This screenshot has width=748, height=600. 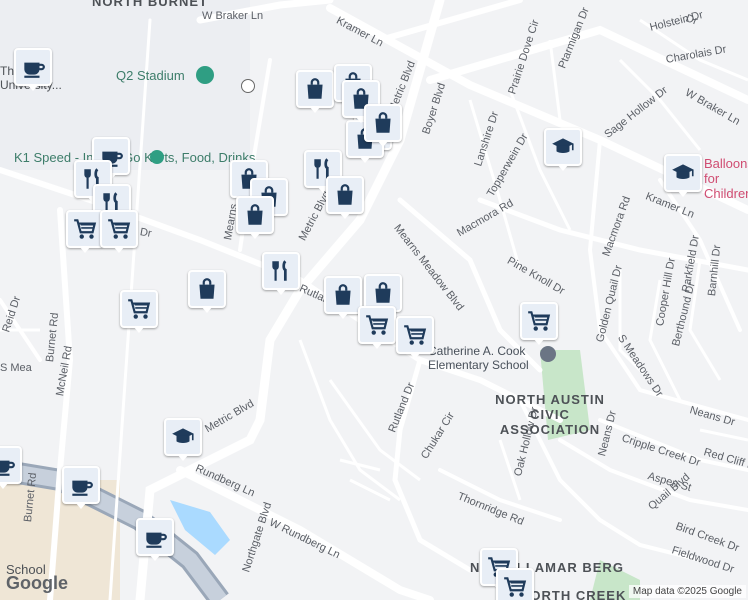 What do you see at coordinates (150, 75) in the screenshot?
I see `poi-label-q2-stadium: Q2 Stadium` at bounding box center [150, 75].